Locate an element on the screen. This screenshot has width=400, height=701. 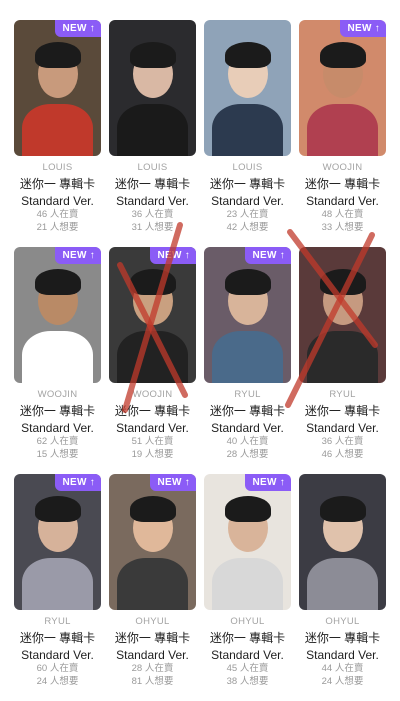
wanting-count: 19 人想要 is located at coordinates (152, 454).